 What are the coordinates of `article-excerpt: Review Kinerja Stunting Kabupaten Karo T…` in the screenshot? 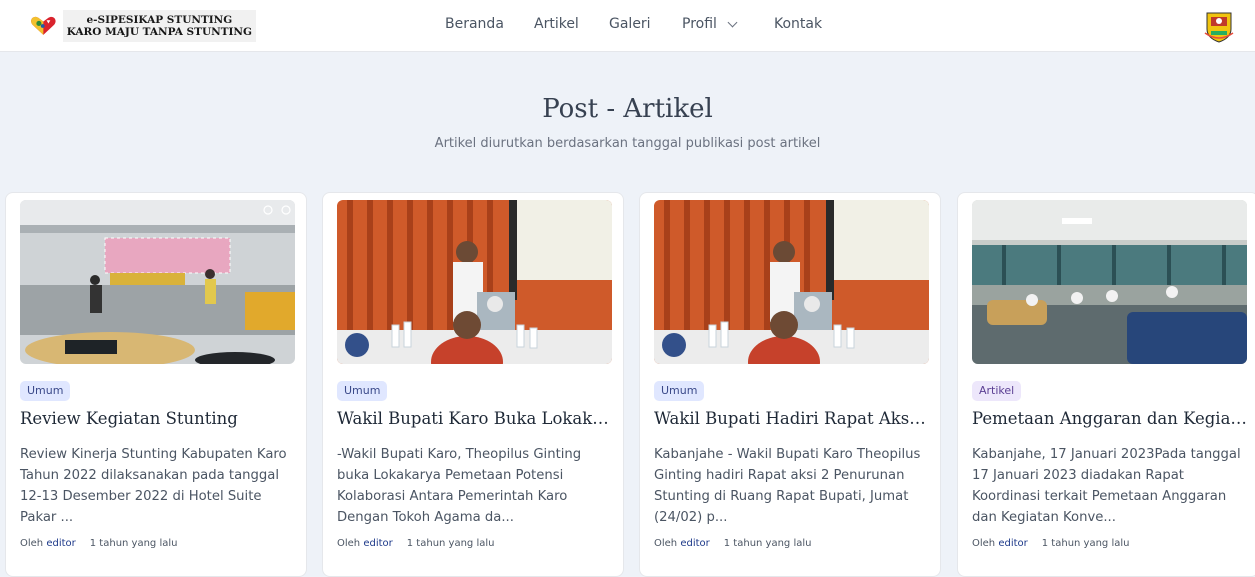 It's located at (153, 486).